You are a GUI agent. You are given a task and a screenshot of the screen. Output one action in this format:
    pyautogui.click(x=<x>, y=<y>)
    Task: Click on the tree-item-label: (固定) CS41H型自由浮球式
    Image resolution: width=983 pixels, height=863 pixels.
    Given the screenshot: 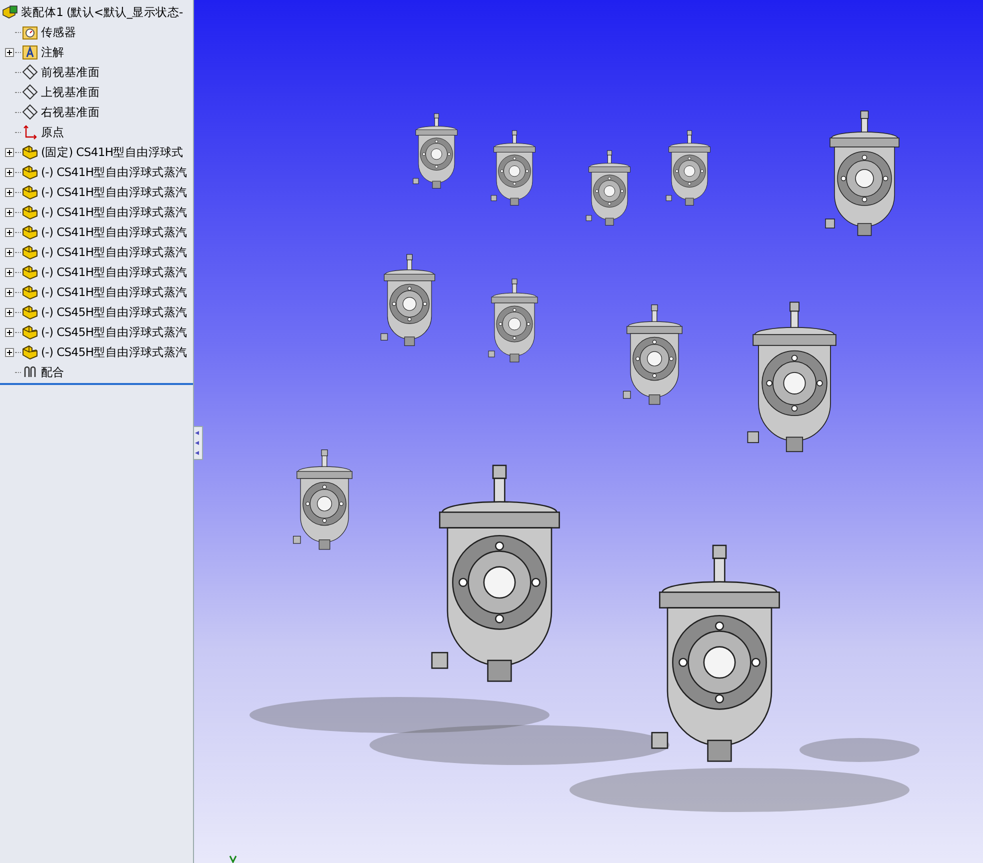 What is the action you would take?
    pyautogui.click(x=112, y=152)
    